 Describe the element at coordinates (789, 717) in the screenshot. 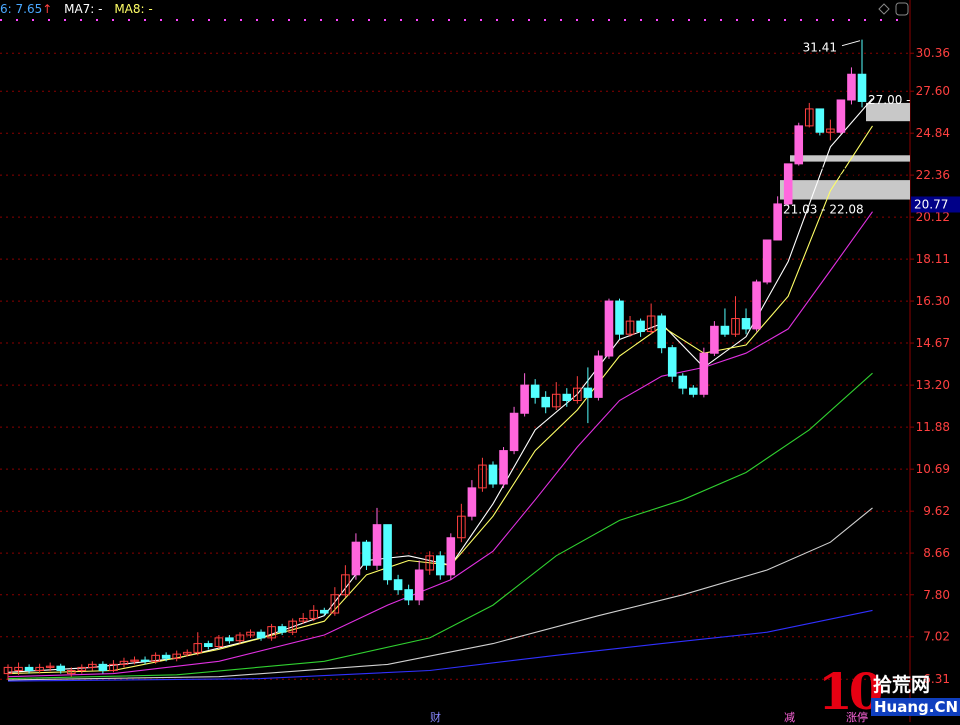

I see `marker-jian: 减` at that location.